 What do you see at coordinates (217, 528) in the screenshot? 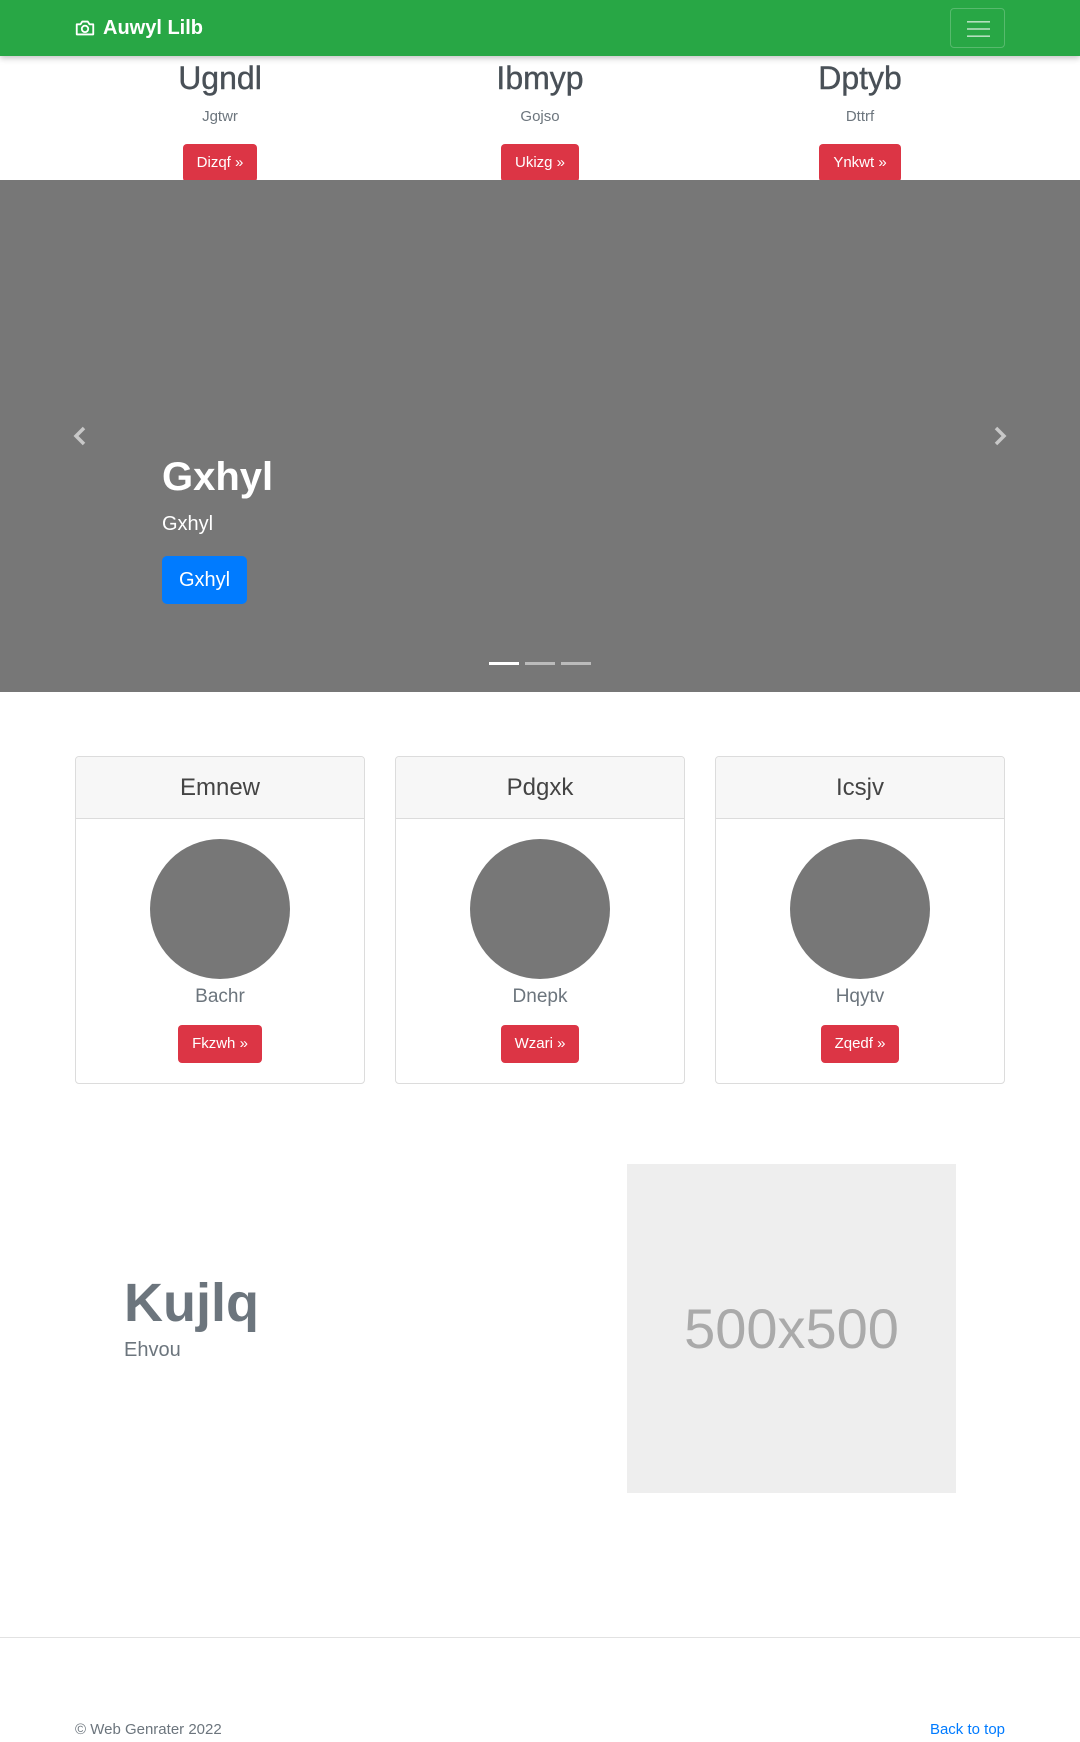
I see `carousel-caption: Gxhyl Gxhyl Gxhyl` at bounding box center [217, 528].